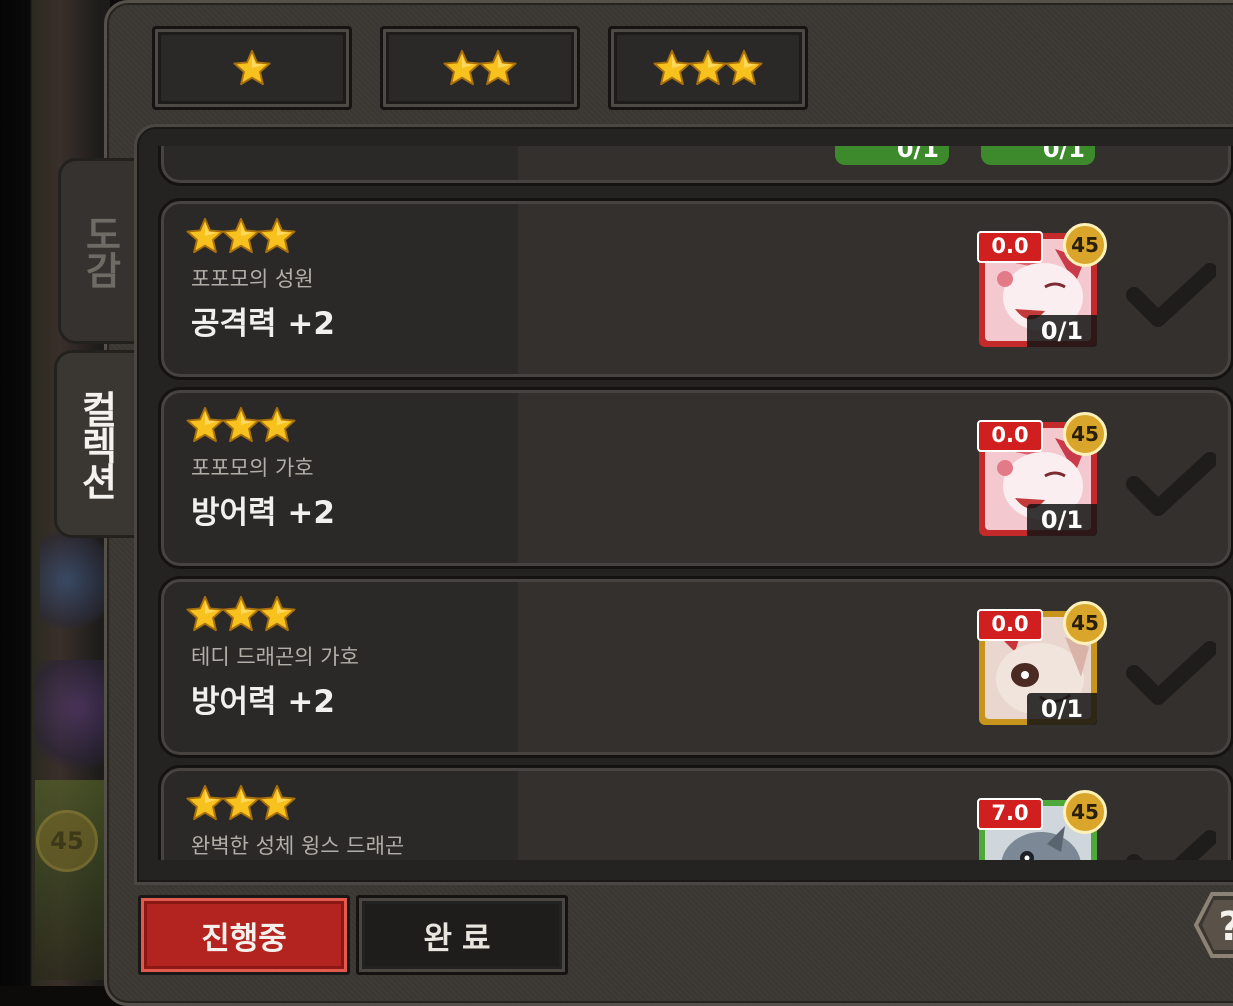  I want to click on list-item: 완벽한 성체 윙스 드래곤 7.0 45, so click(695, 812).